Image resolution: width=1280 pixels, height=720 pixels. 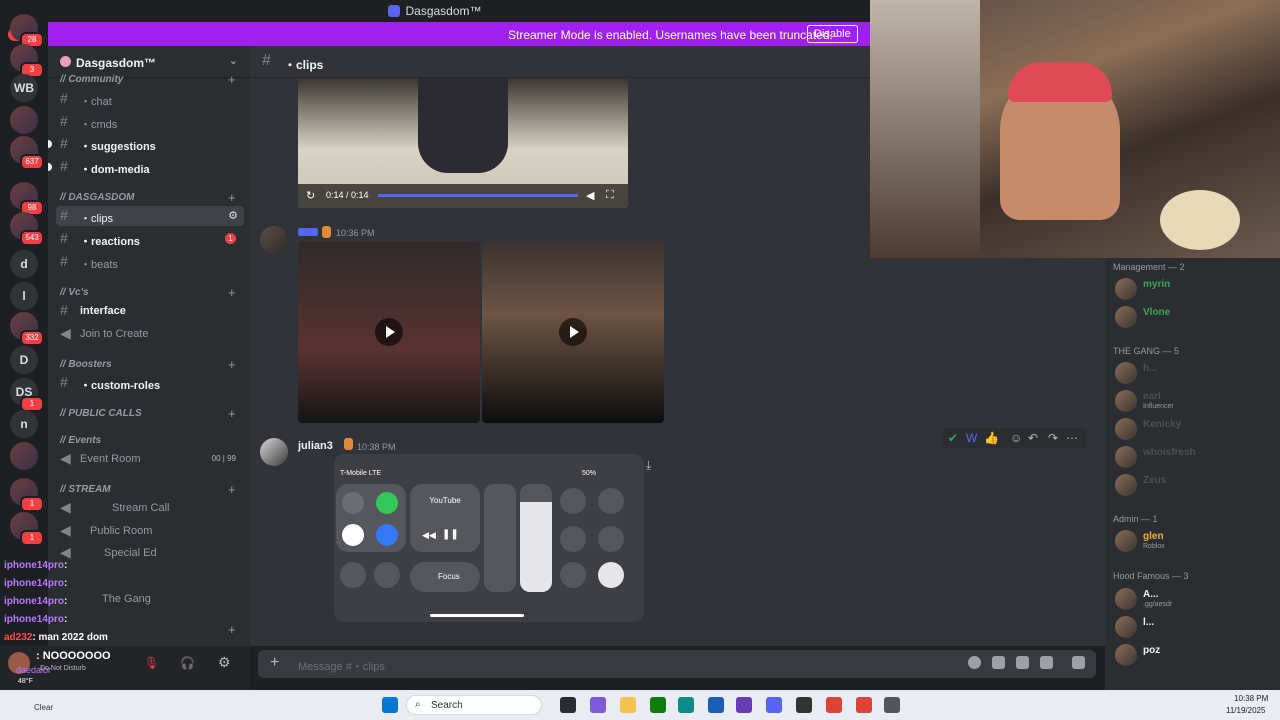 I want to click on voice-public-room: ◀ Public Room, so click(x=150, y=531).